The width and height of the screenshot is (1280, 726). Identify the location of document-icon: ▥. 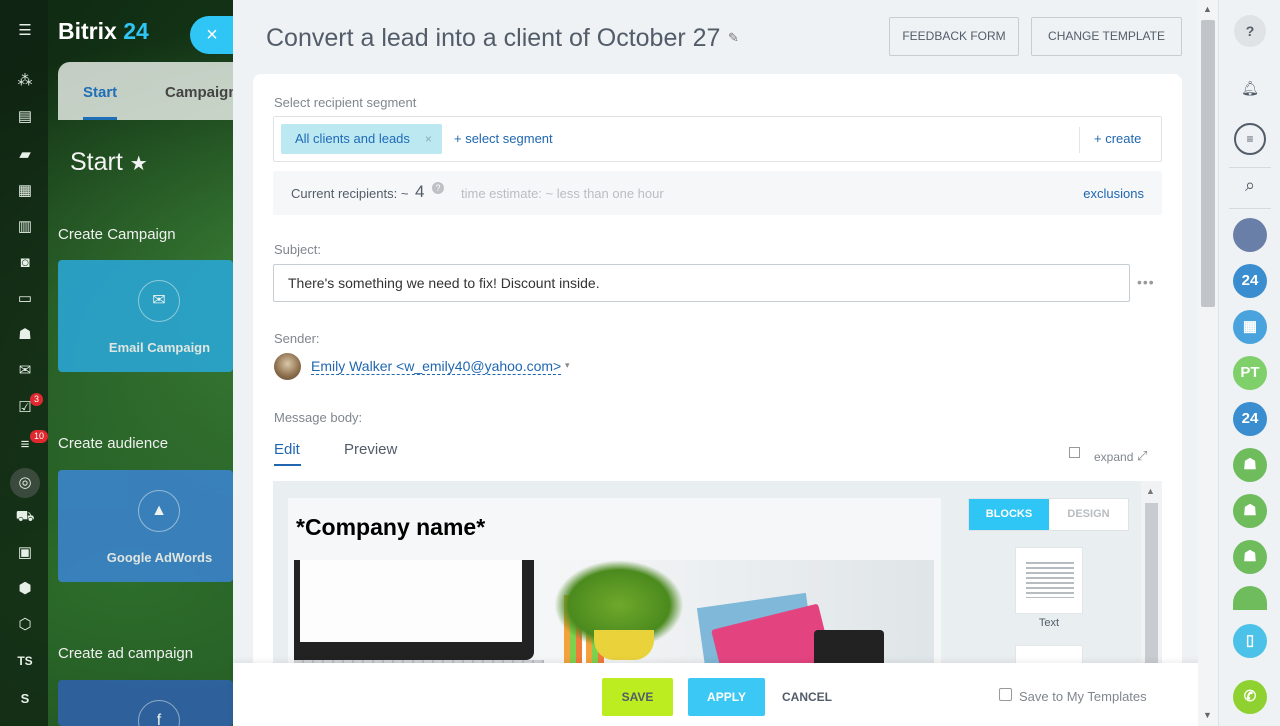
(25, 227).